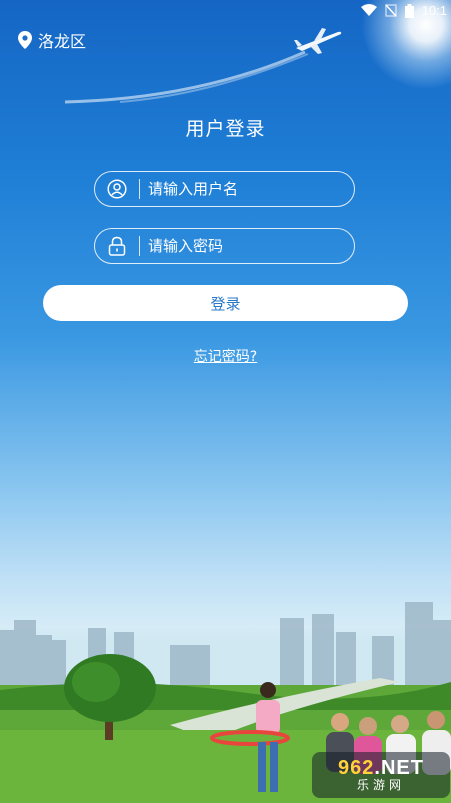  What do you see at coordinates (243, 246) in the screenshot?
I see `password-input` at bounding box center [243, 246].